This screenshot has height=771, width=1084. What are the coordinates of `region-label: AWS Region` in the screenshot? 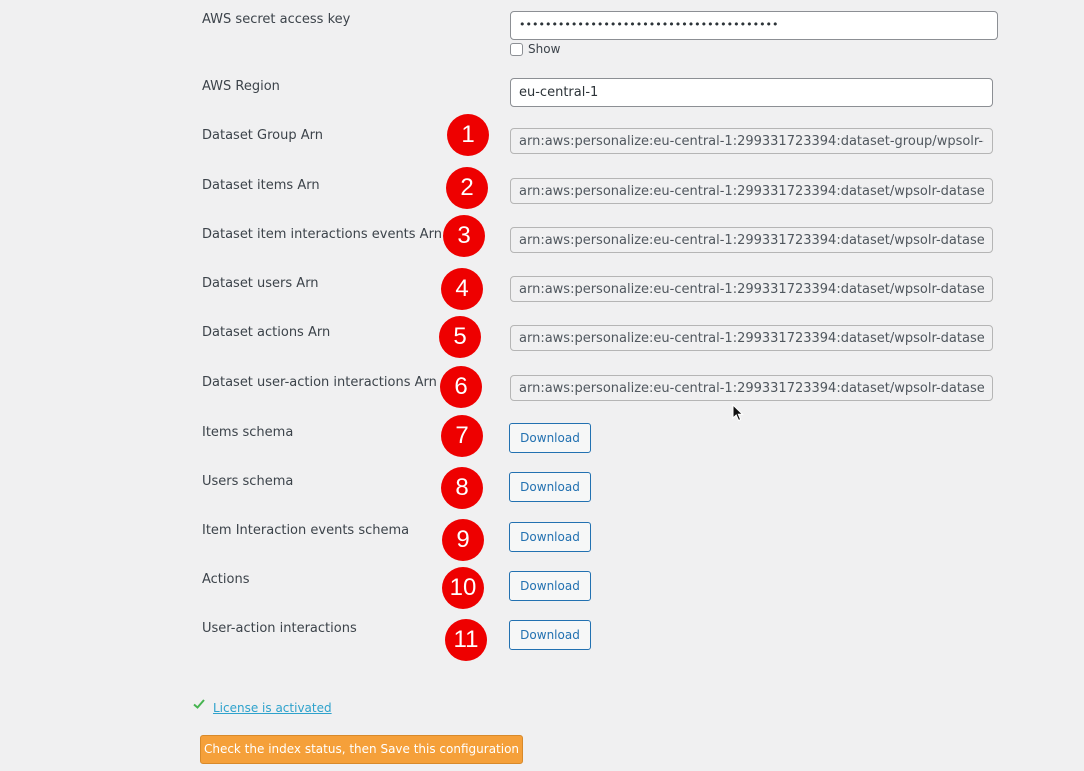 It's located at (241, 86).